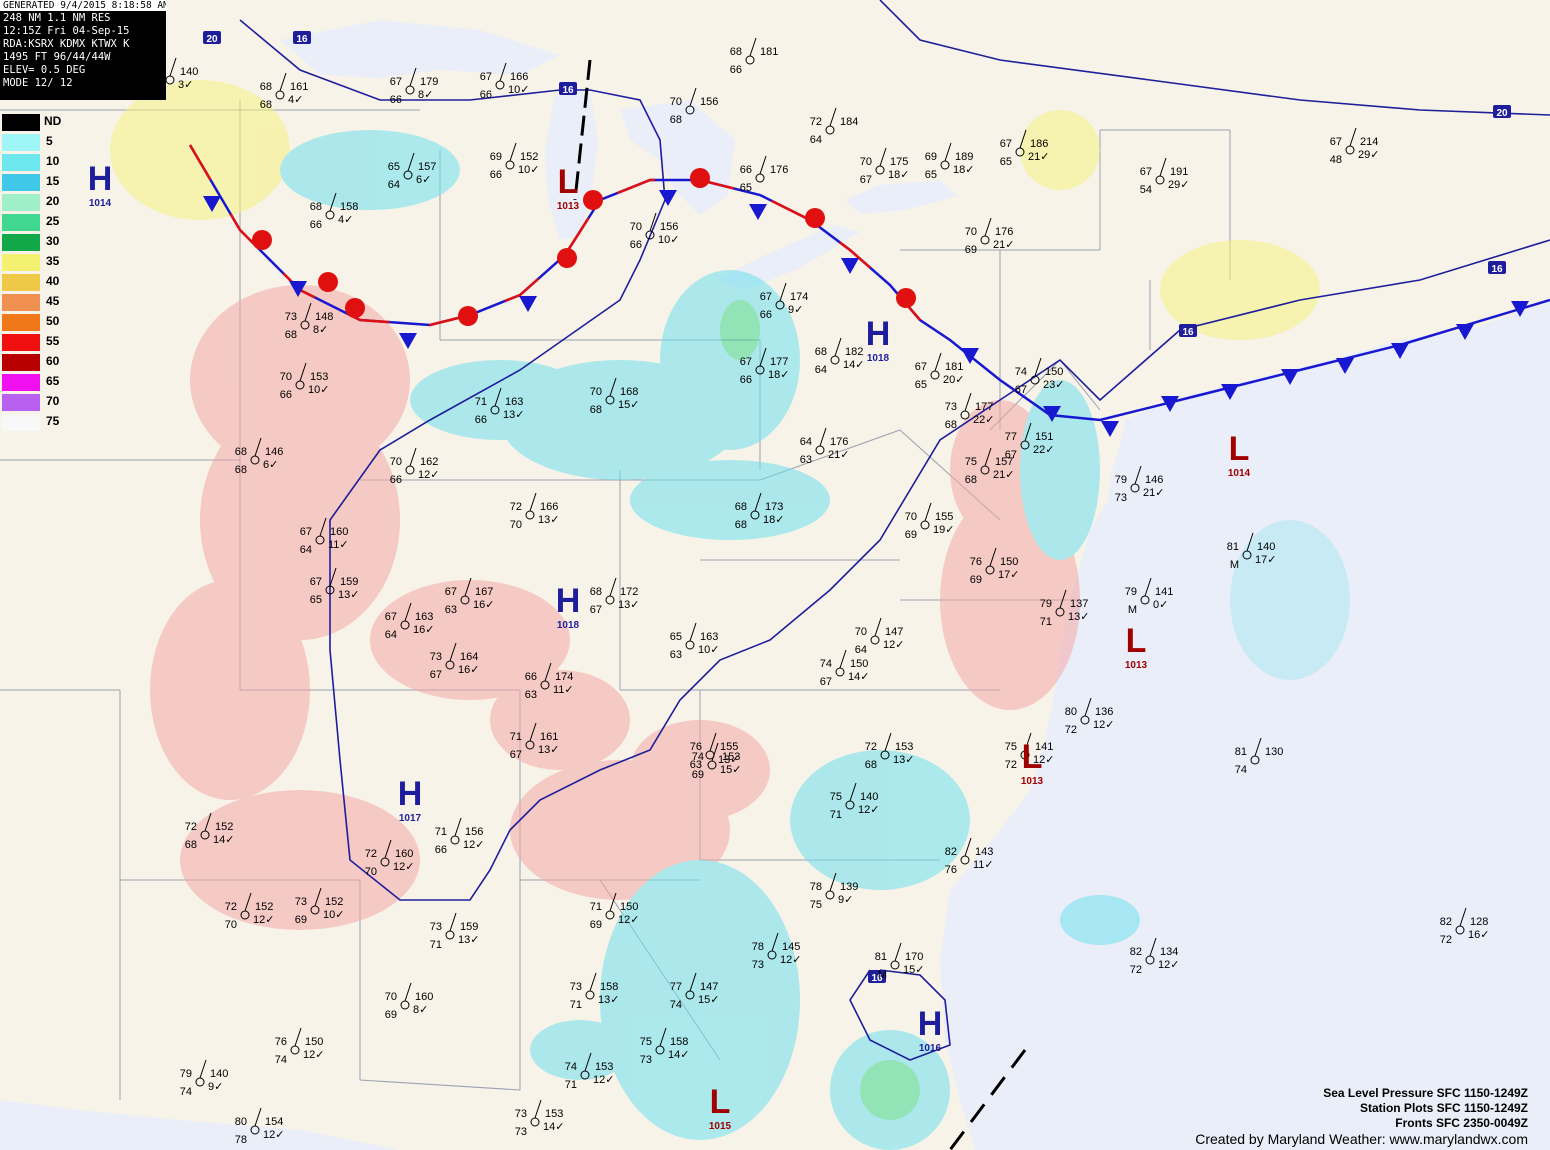 Image resolution: width=1550 pixels, height=1150 pixels. Describe the element at coordinates (708, 1000) in the screenshot. I see `station-pressure-change: 15✓` at that location.